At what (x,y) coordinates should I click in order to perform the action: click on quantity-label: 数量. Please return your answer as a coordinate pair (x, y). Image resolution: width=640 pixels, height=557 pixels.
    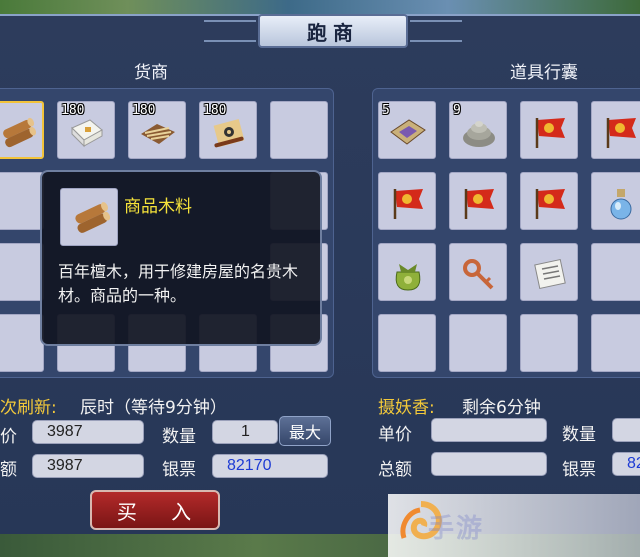
    Looking at the image, I should click on (179, 437).